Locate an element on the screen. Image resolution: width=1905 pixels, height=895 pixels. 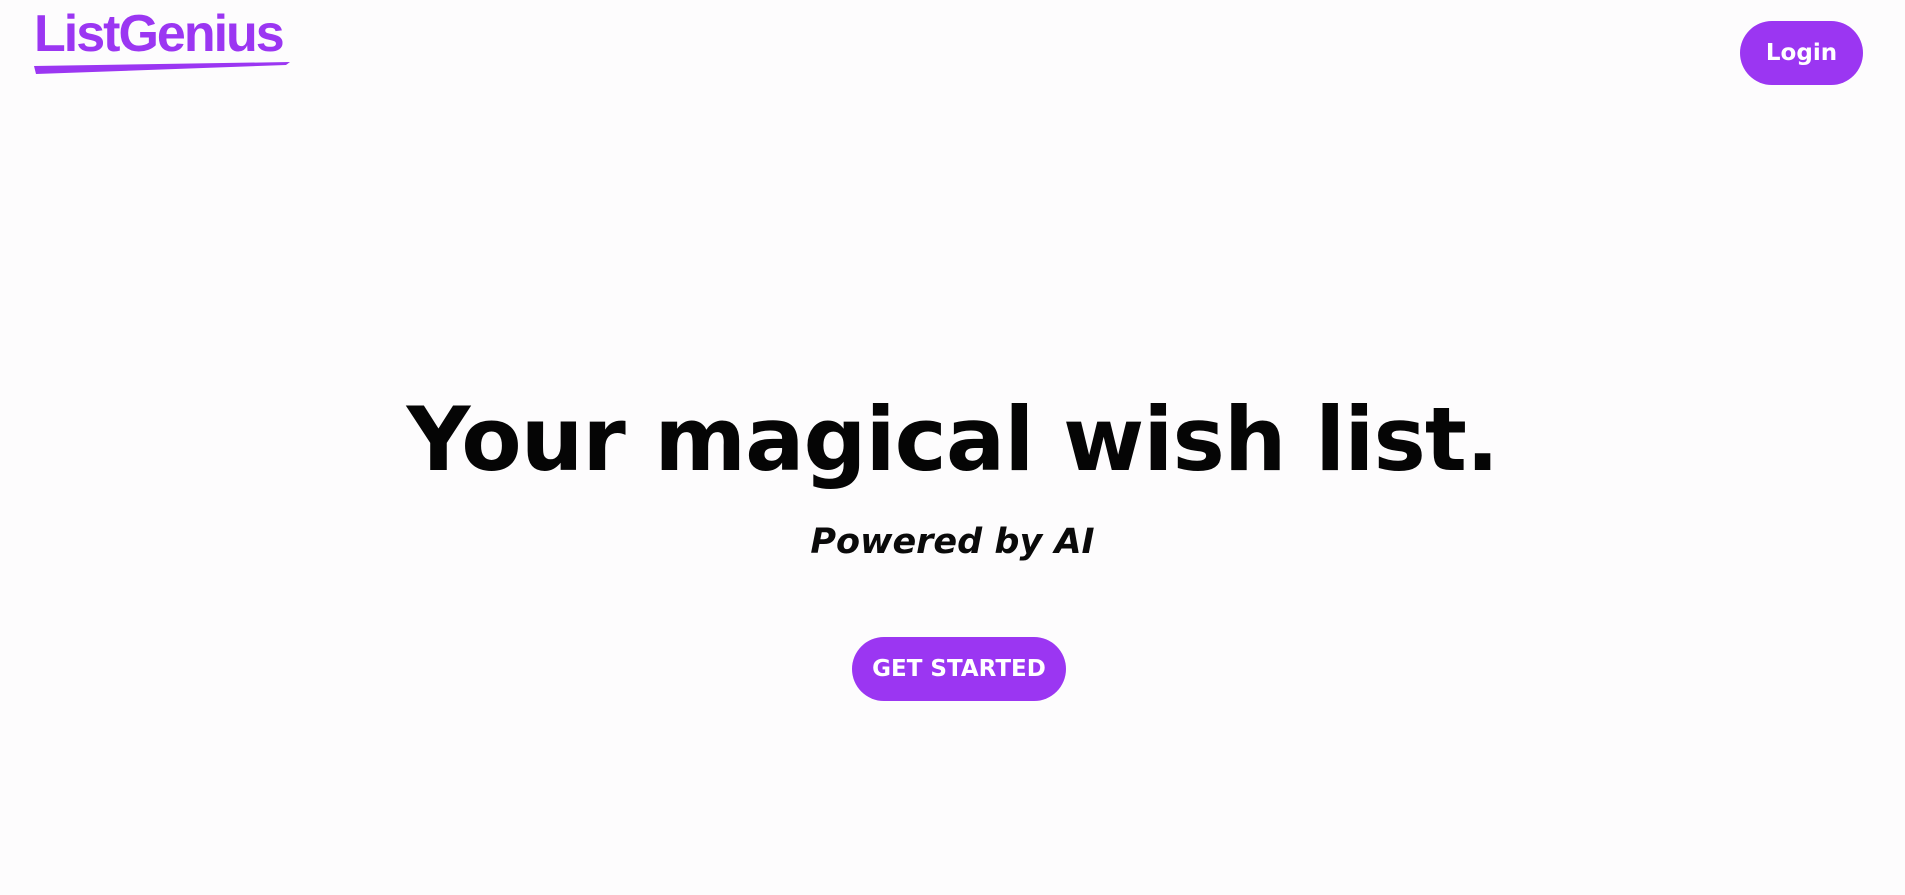
site-header: ListGenius Login is located at coordinates (952, 50).